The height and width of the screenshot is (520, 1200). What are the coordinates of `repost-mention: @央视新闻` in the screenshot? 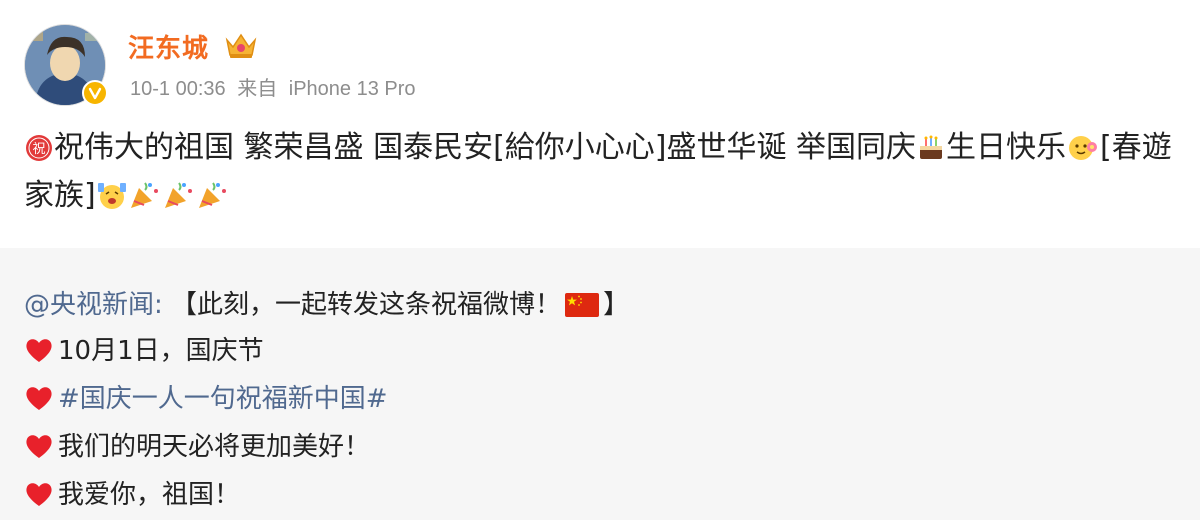 It's located at (89, 305).